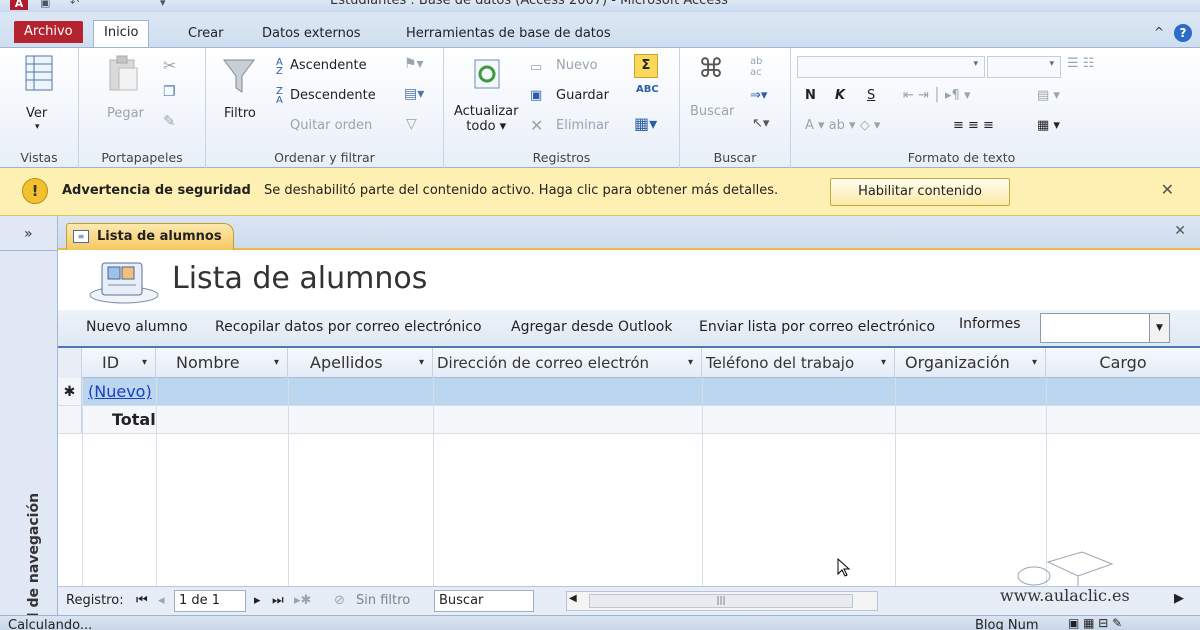  I want to click on eliminar-button: Eliminar, so click(582, 125).